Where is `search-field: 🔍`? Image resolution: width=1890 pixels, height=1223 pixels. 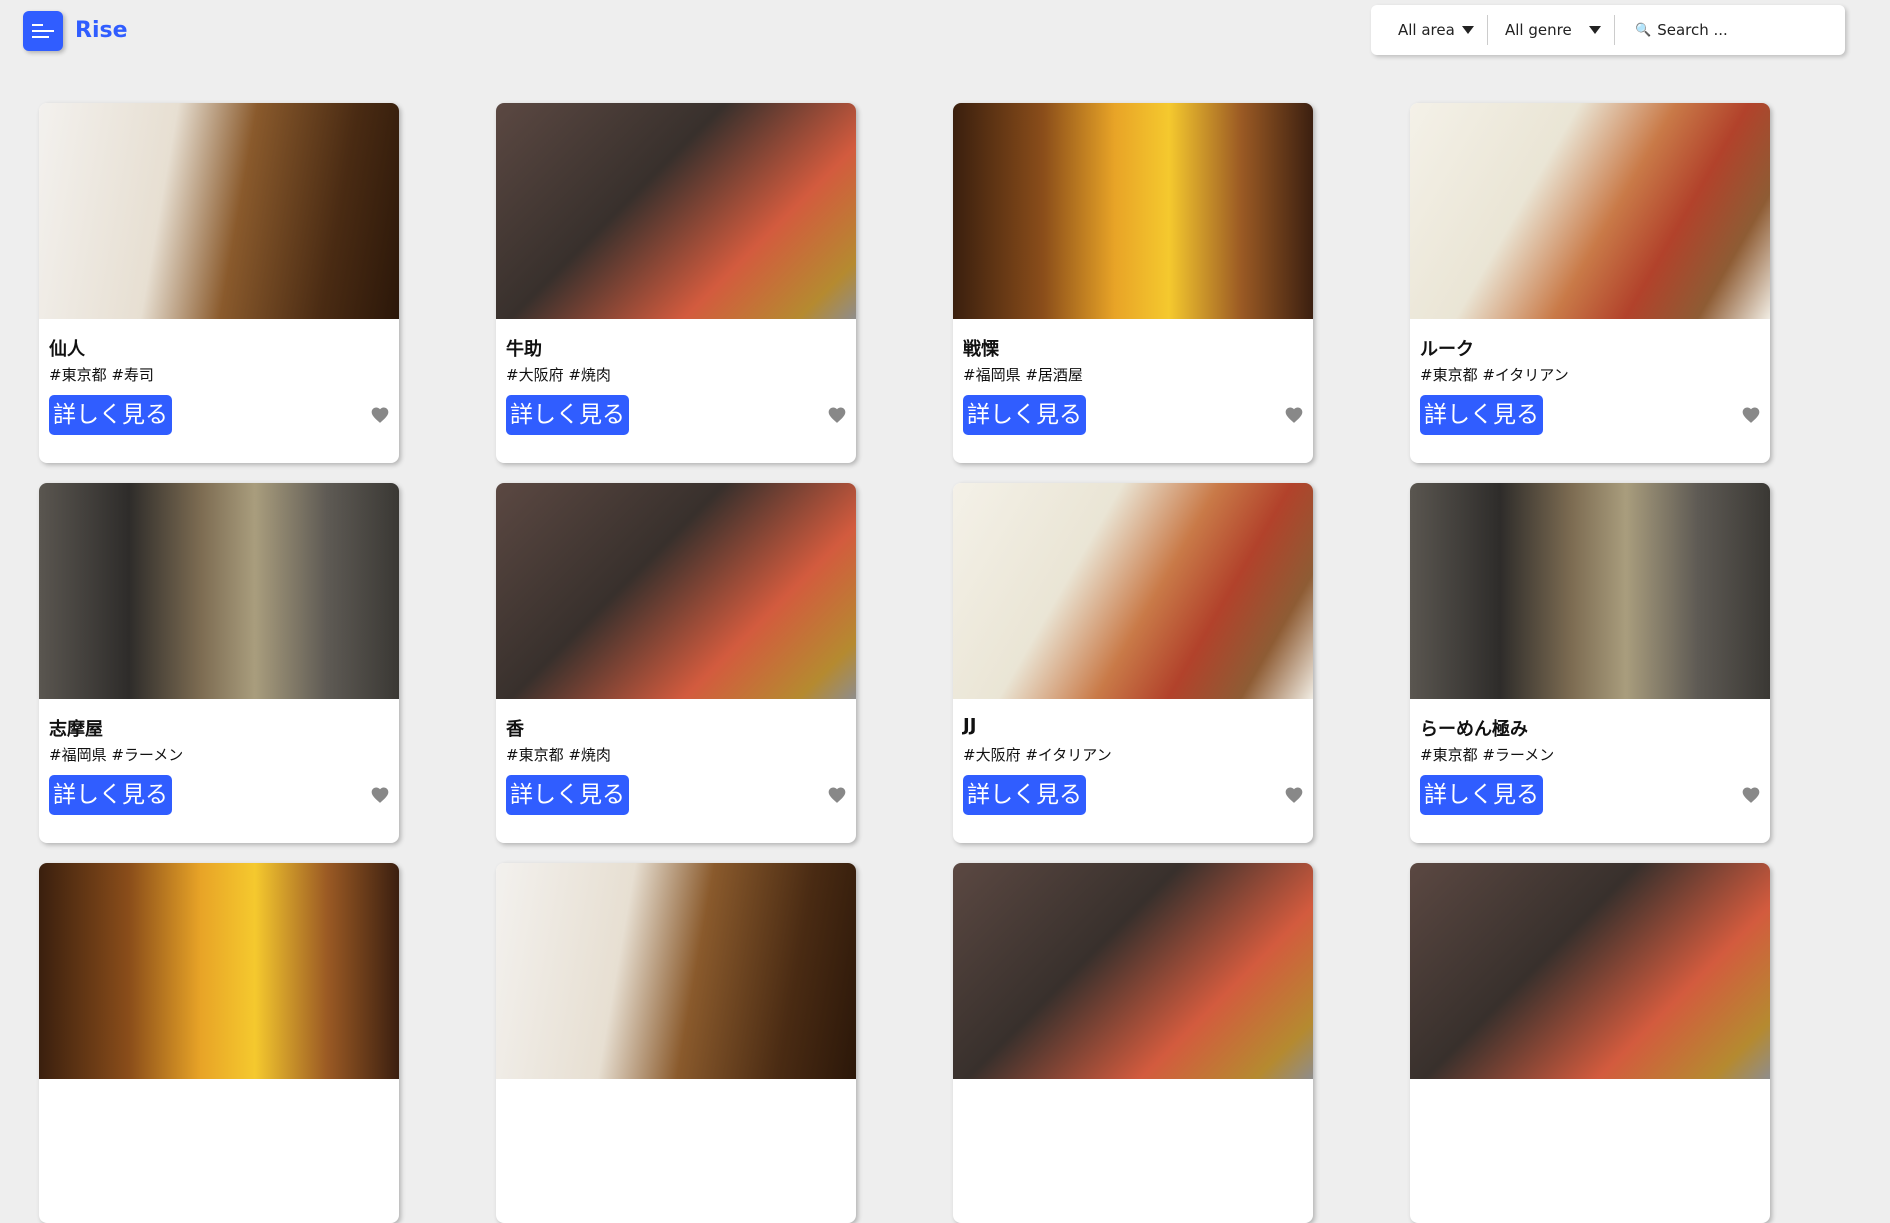 search-field: 🔍 is located at coordinates (1727, 30).